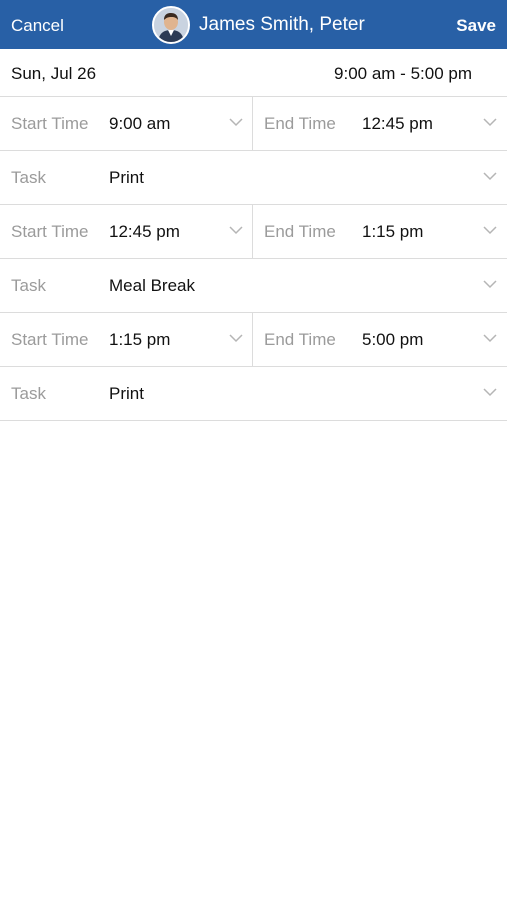 Image resolution: width=507 pixels, height=900 pixels. What do you see at coordinates (403, 73) in the screenshot?
I see `shift-time-range: 9:00 am - 5:00 pm` at bounding box center [403, 73].